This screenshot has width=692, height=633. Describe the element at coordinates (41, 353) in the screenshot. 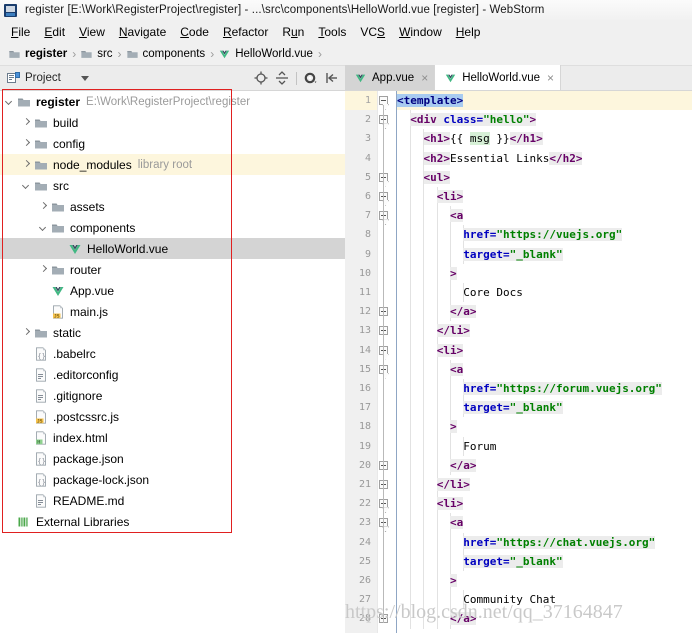

I see `json-file-icon: {}` at that location.